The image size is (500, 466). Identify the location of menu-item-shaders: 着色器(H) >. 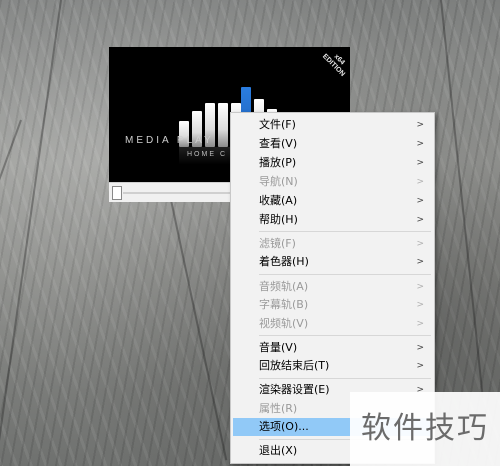
(332, 262).